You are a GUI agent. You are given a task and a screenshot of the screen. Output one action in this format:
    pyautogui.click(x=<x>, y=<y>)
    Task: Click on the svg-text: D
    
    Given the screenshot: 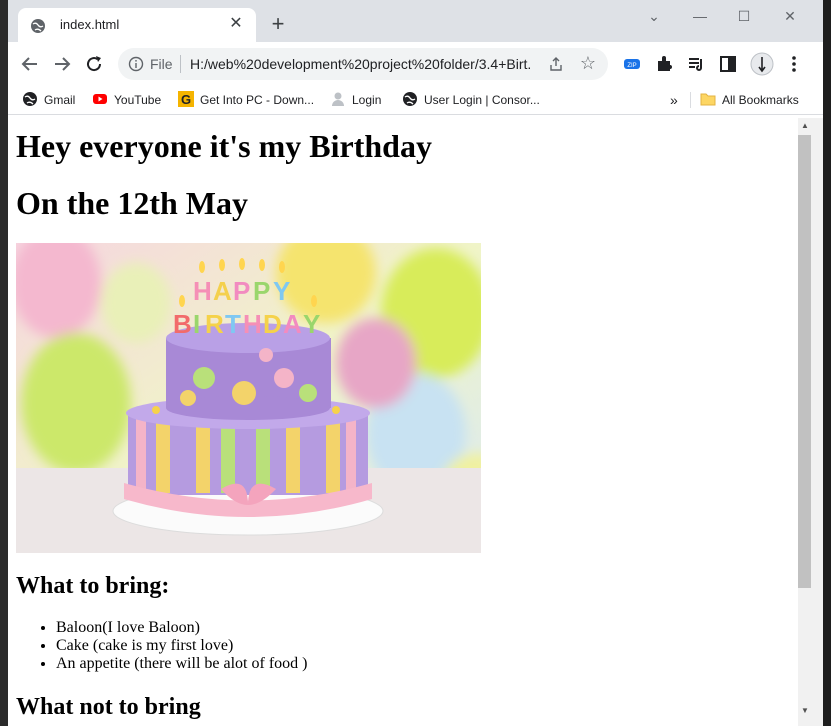 What is the action you would take?
    pyautogui.click(x=272, y=324)
    